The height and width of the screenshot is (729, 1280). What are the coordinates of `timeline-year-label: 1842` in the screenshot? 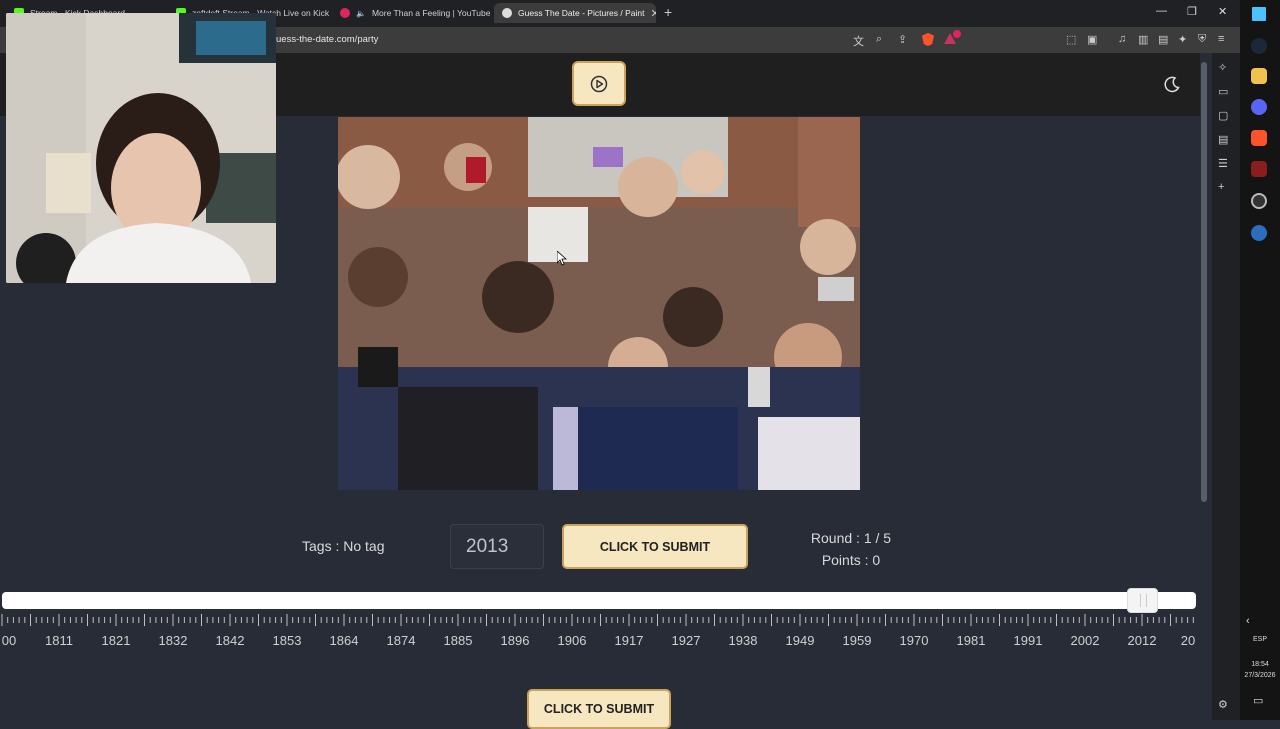 It's located at (230, 640).